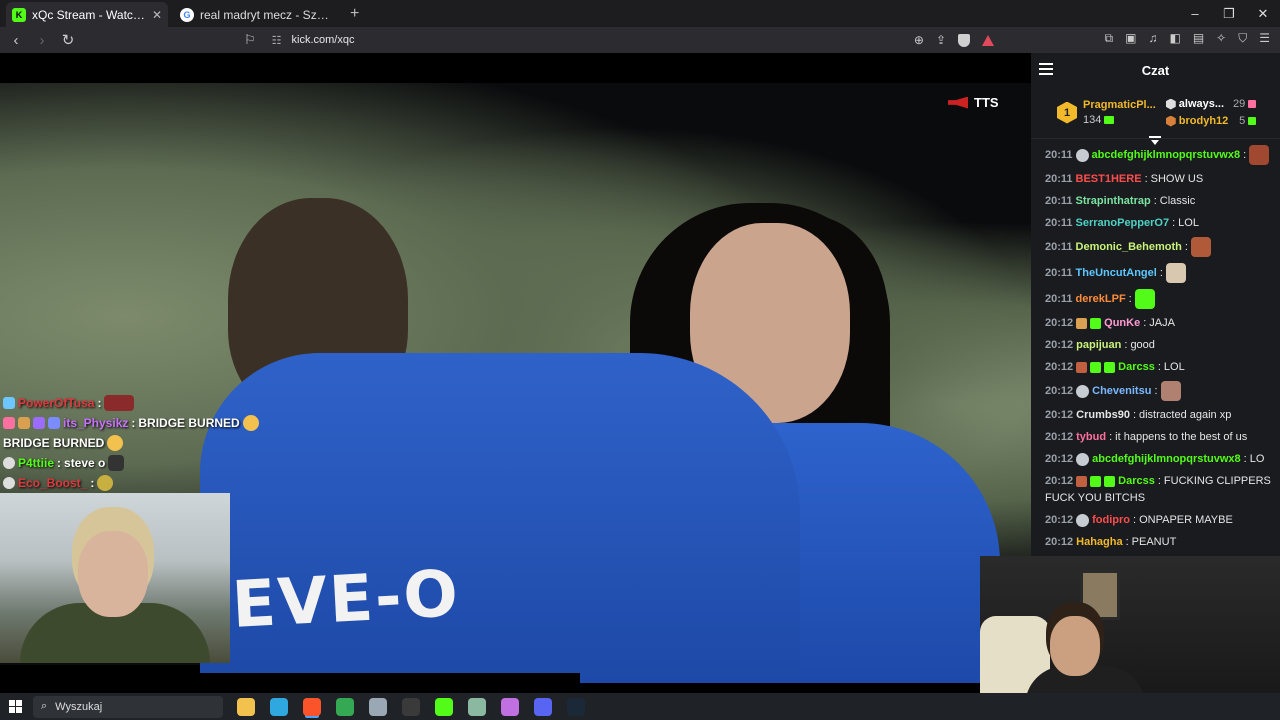  What do you see at coordinates (16, 40) in the screenshot?
I see `back-icon: ‹` at bounding box center [16, 40].